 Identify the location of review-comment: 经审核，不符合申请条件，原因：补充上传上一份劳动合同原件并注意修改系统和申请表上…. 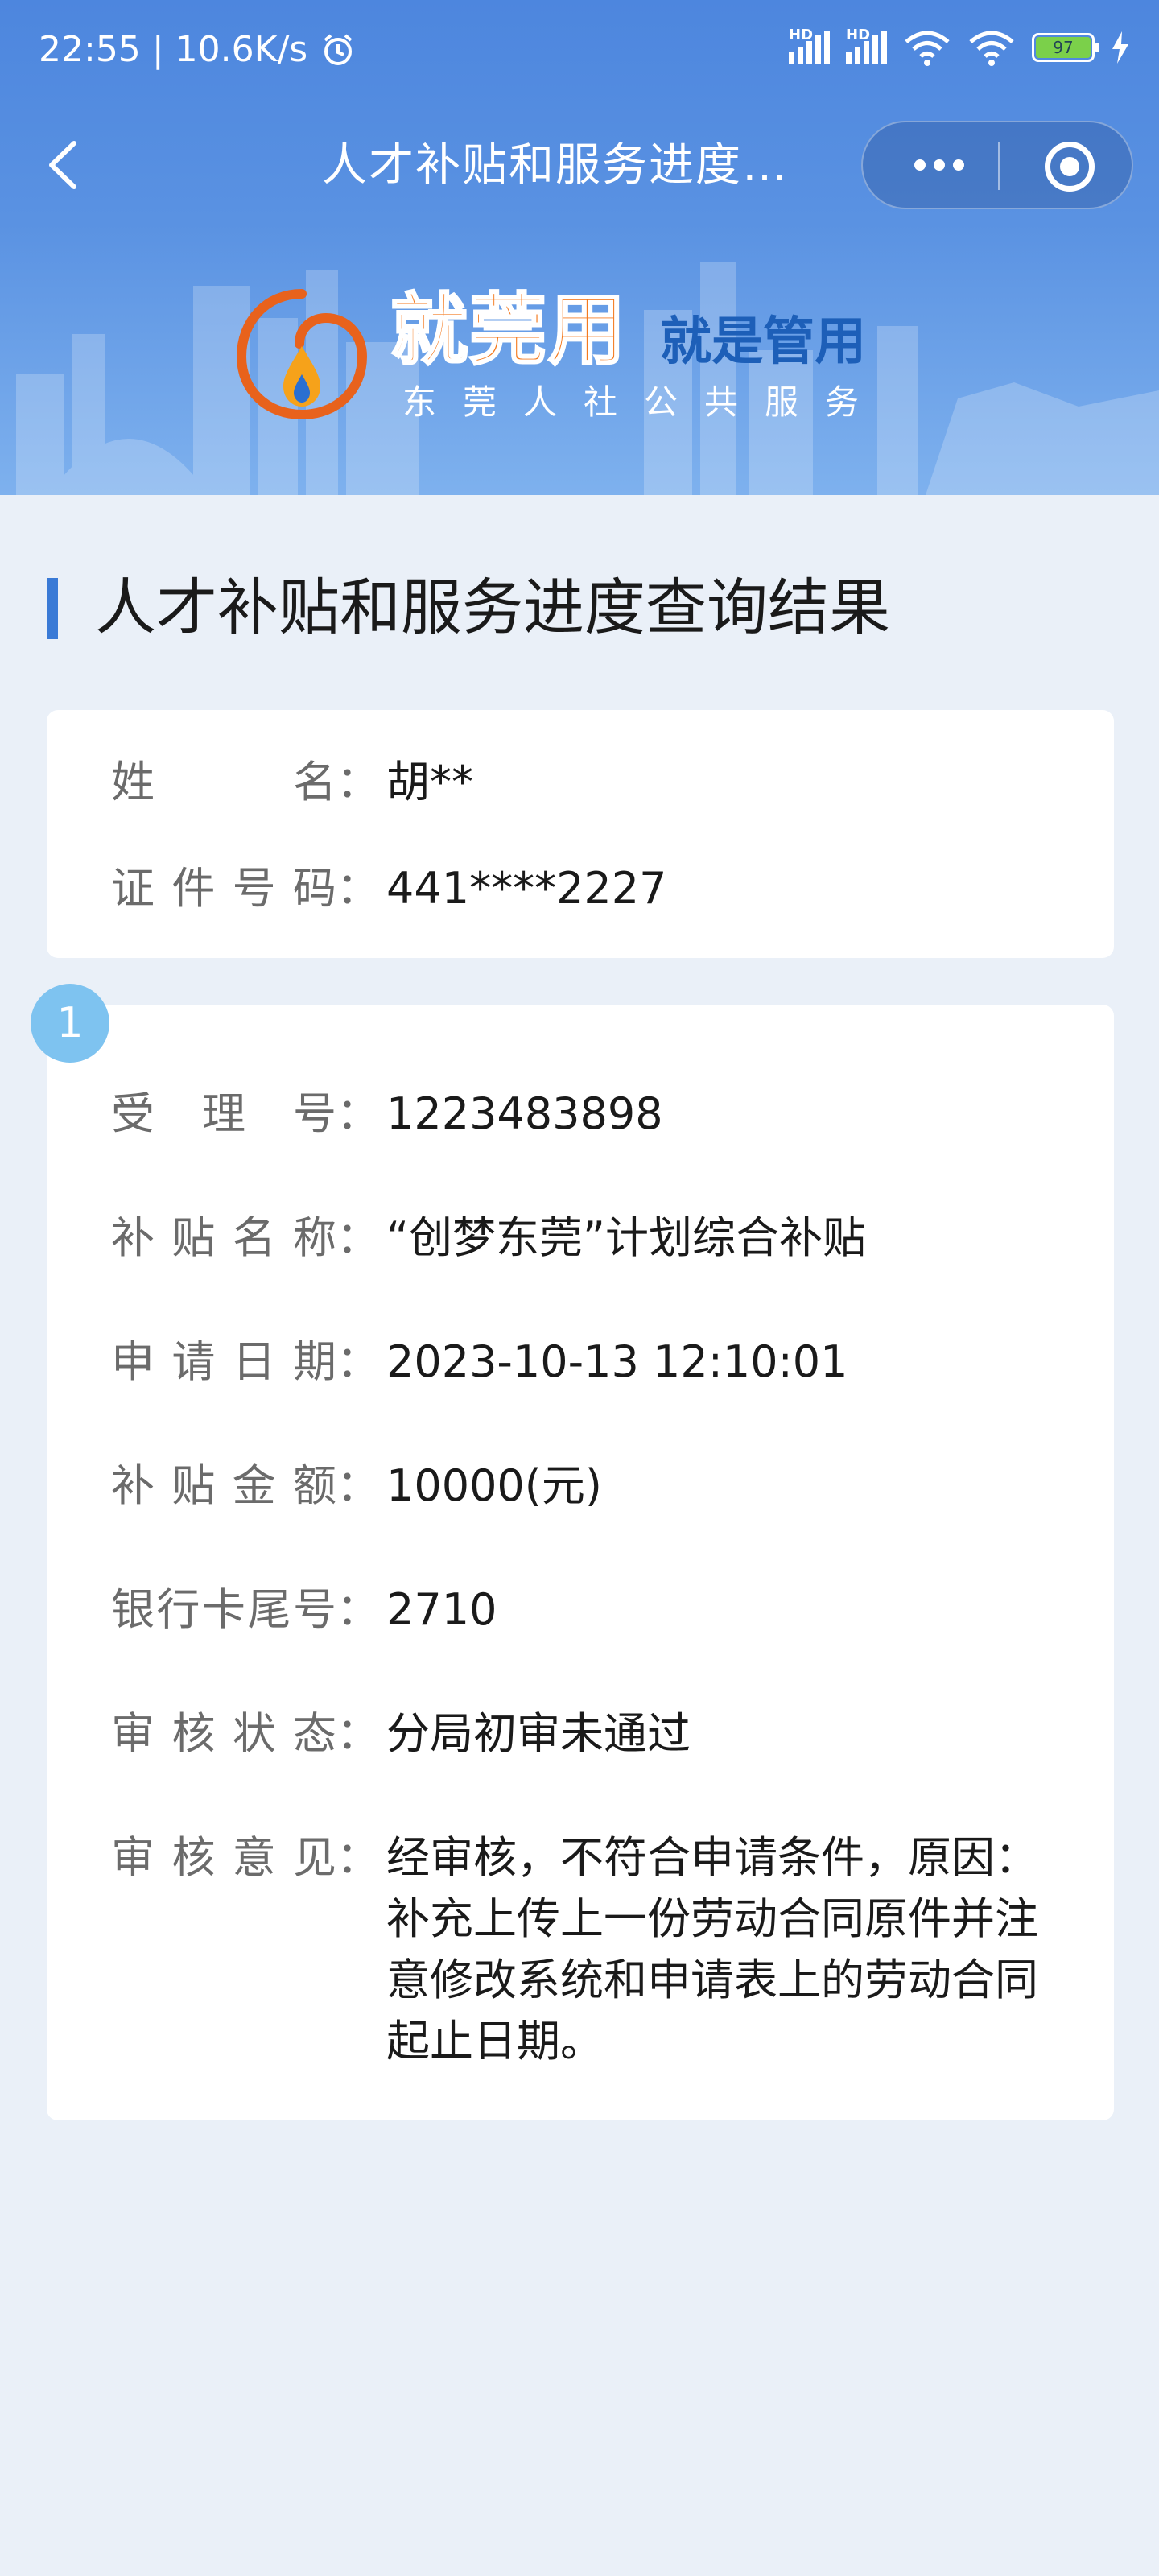
(712, 1949).